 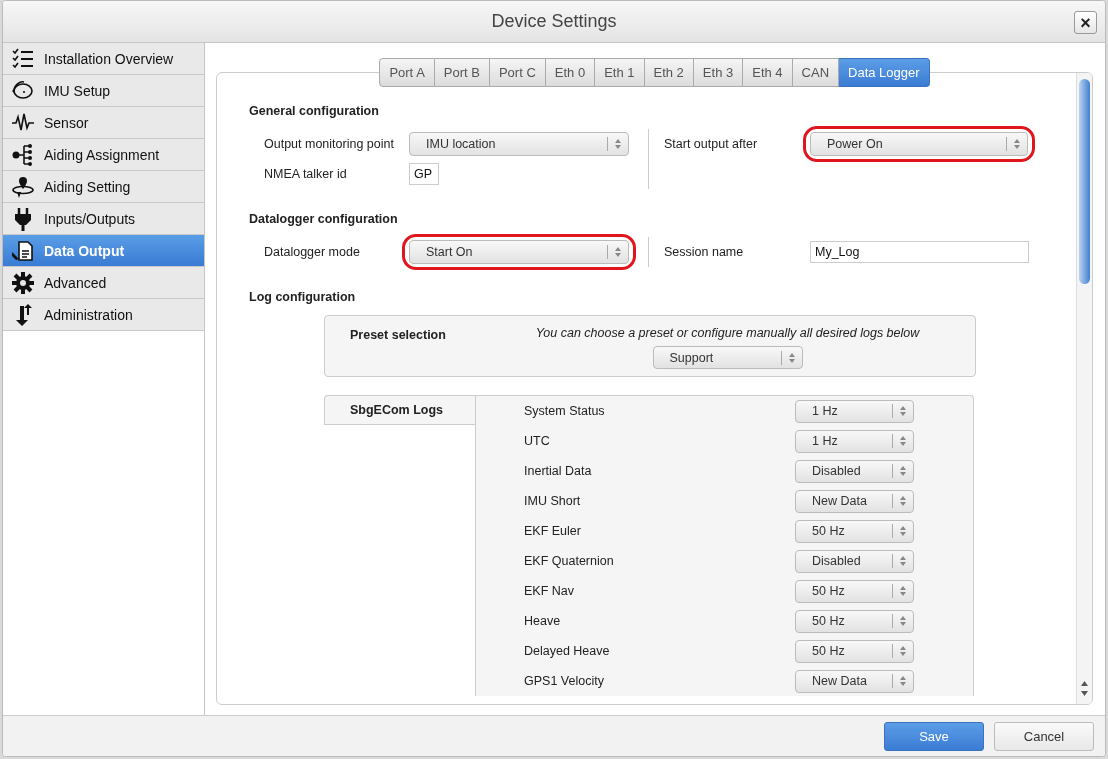 I want to click on dropdown: Power On, so click(x=919, y=144).